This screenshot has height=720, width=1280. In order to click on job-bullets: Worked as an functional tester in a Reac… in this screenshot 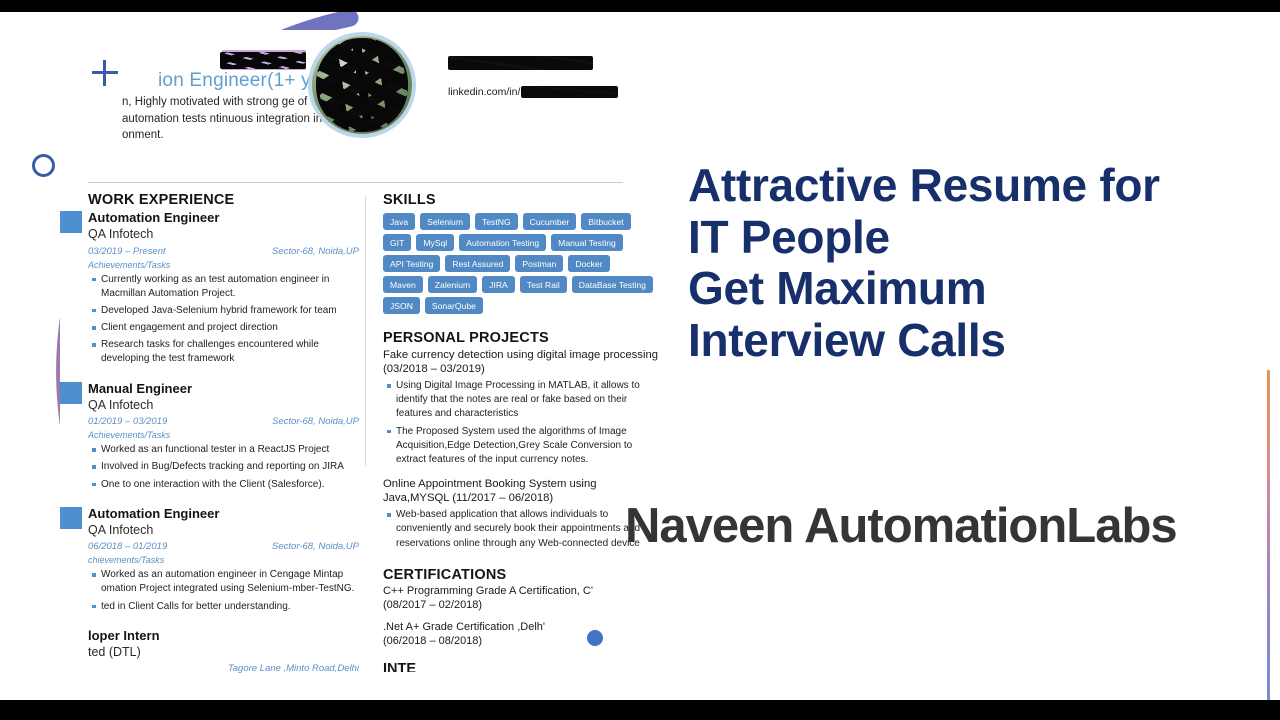, I will do `click(226, 467)`.